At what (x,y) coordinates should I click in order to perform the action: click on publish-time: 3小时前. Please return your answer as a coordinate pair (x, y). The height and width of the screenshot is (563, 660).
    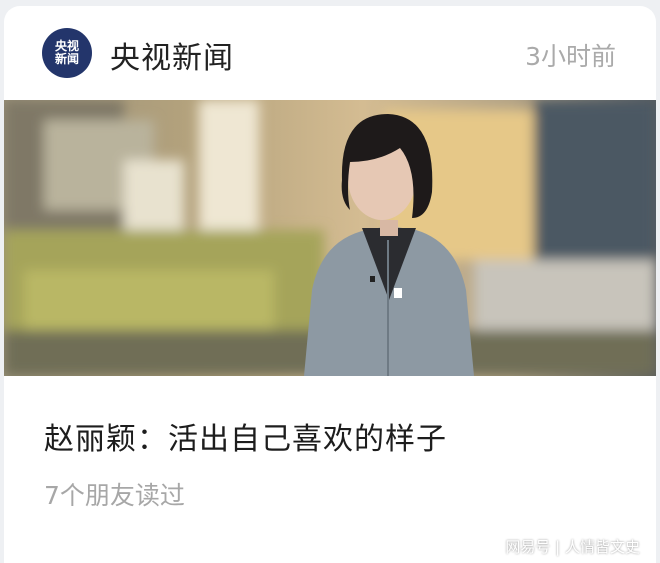
    Looking at the image, I should click on (570, 56).